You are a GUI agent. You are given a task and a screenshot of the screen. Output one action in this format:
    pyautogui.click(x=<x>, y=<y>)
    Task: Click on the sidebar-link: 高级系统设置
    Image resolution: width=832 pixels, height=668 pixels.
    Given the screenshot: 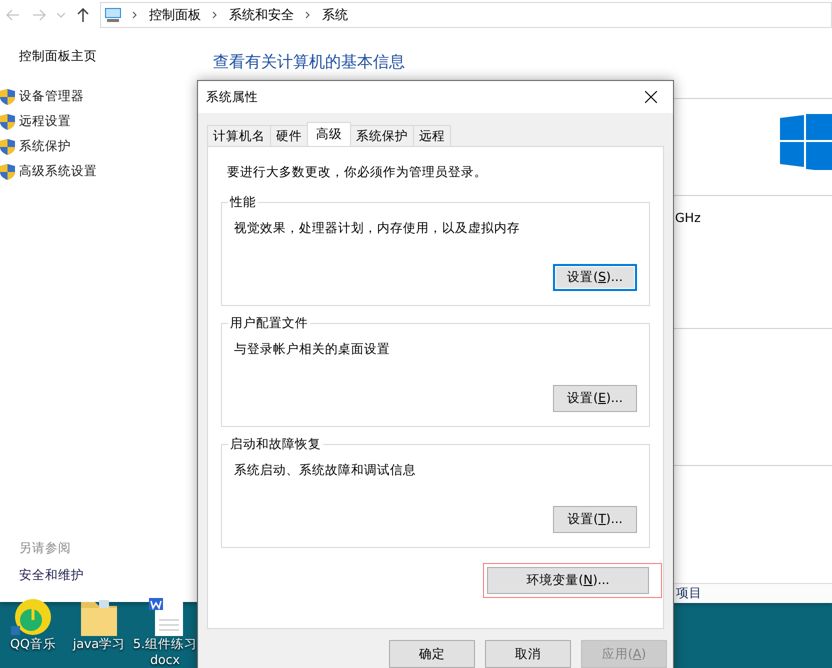 What is the action you would take?
    pyautogui.click(x=58, y=171)
    